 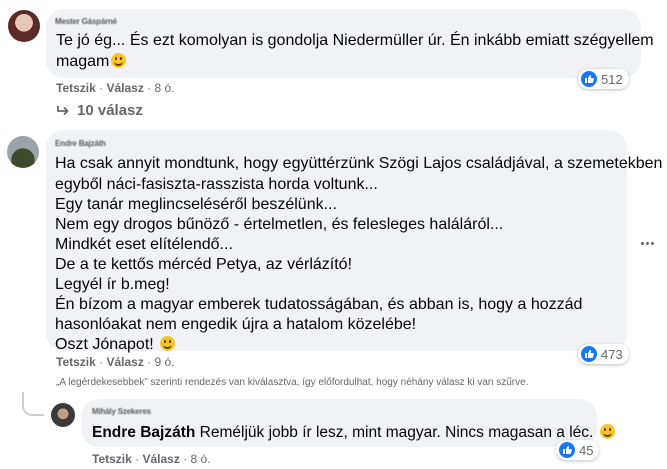 I want to click on comment-text-line: Legyél ír b.meg!, so click(x=112, y=284).